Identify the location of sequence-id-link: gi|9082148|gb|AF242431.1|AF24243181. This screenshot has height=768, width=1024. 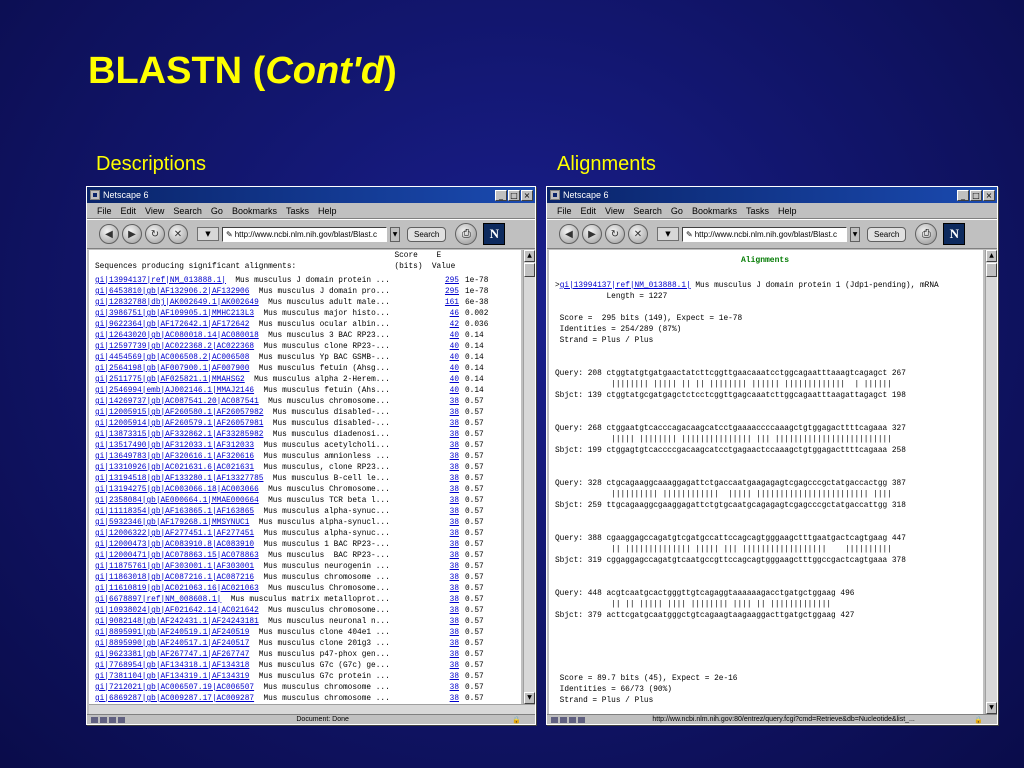
(177, 622).